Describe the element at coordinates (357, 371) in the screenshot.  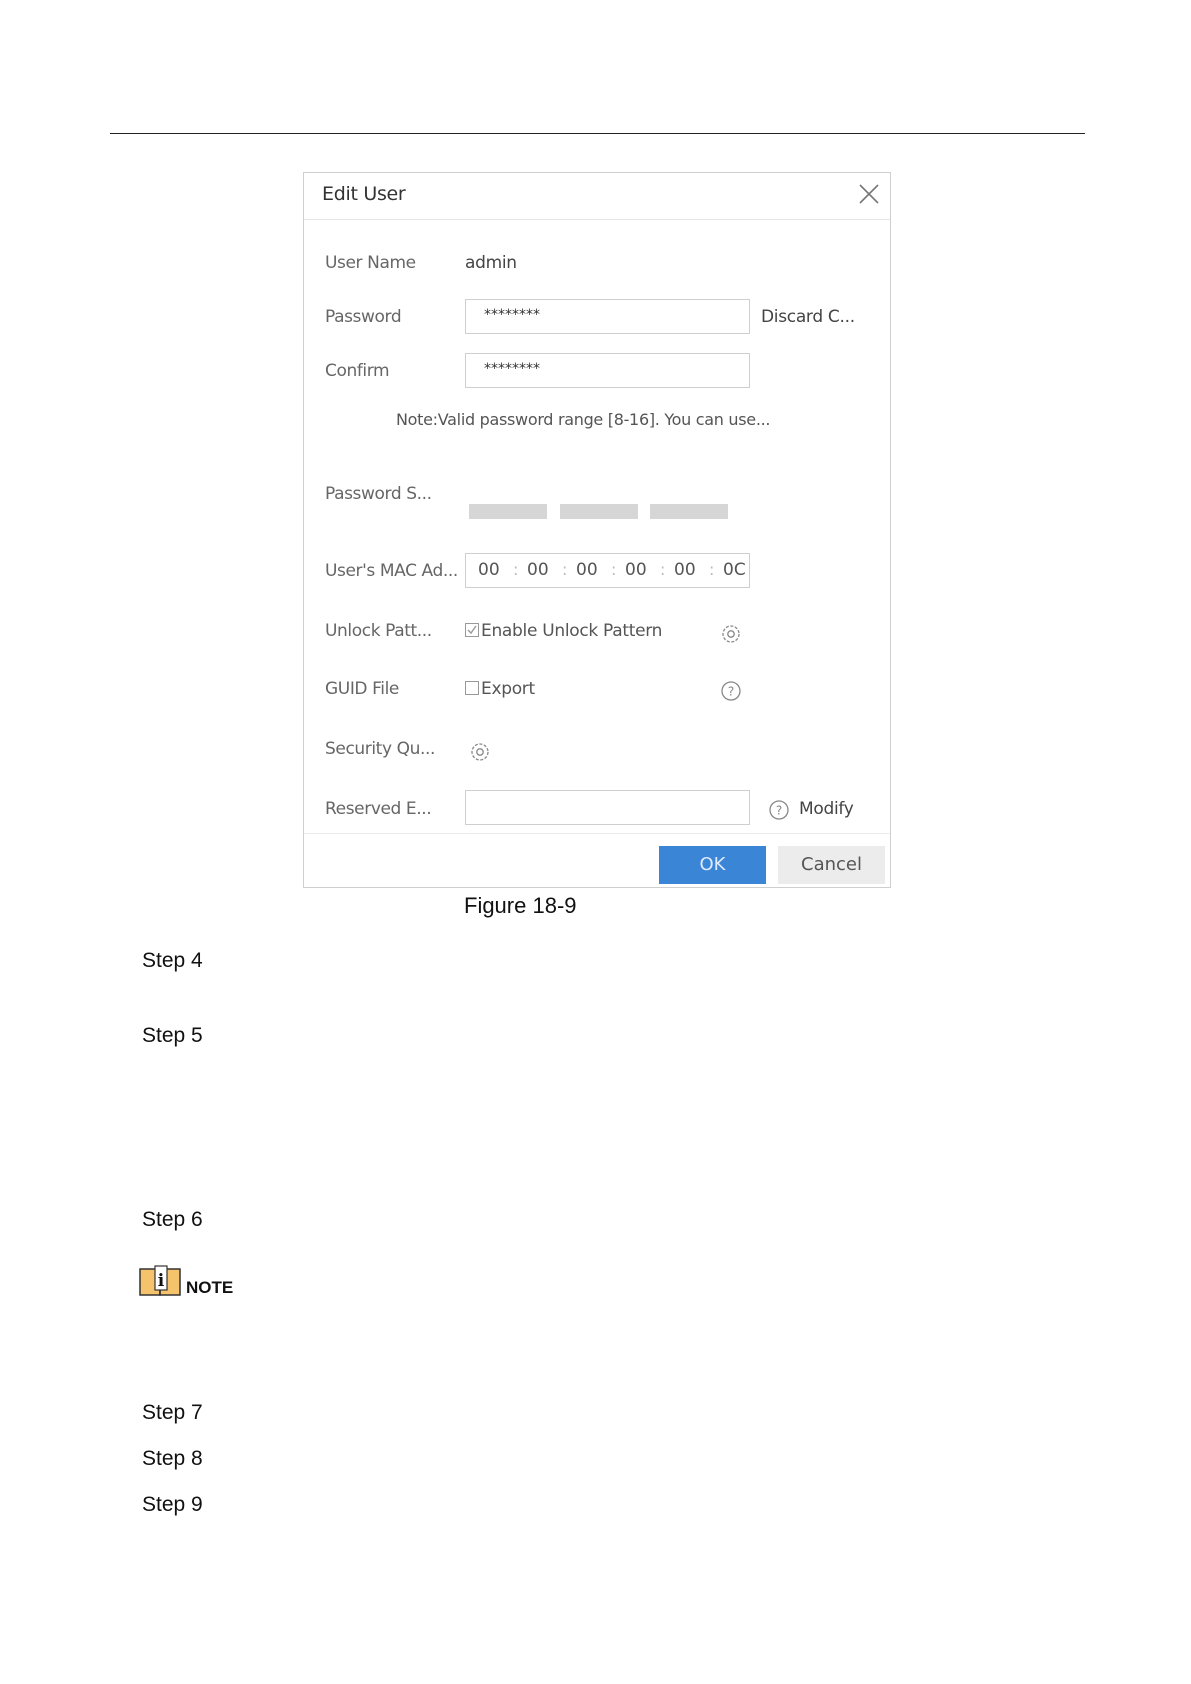
I see `confirm-label: Confirm` at that location.